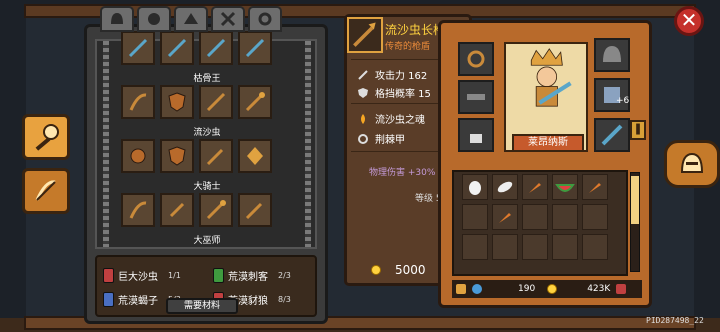 Image resolution: width=720 pixels, height=332 pixels. I want to click on character-tab, so click(692, 164).